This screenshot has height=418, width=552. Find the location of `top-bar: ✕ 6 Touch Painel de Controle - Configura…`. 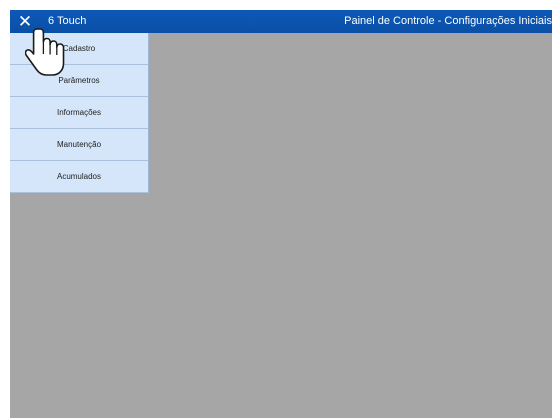

top-bar: ✕ 6 Touch Painel de Controle - Configura… is located at coordinates (281, 21).